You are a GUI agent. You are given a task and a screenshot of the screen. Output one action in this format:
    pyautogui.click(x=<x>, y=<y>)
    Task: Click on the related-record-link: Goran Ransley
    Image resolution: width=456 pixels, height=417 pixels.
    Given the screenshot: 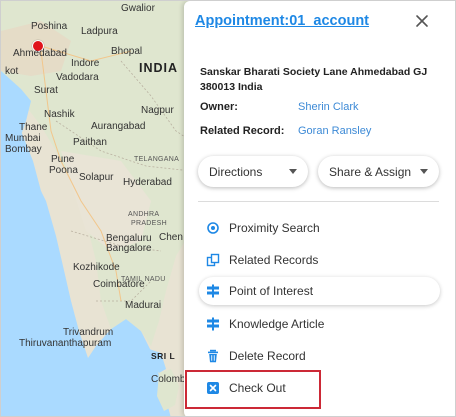 What is the action you would take?
    pyautogui.click(x=334, y=131)
    